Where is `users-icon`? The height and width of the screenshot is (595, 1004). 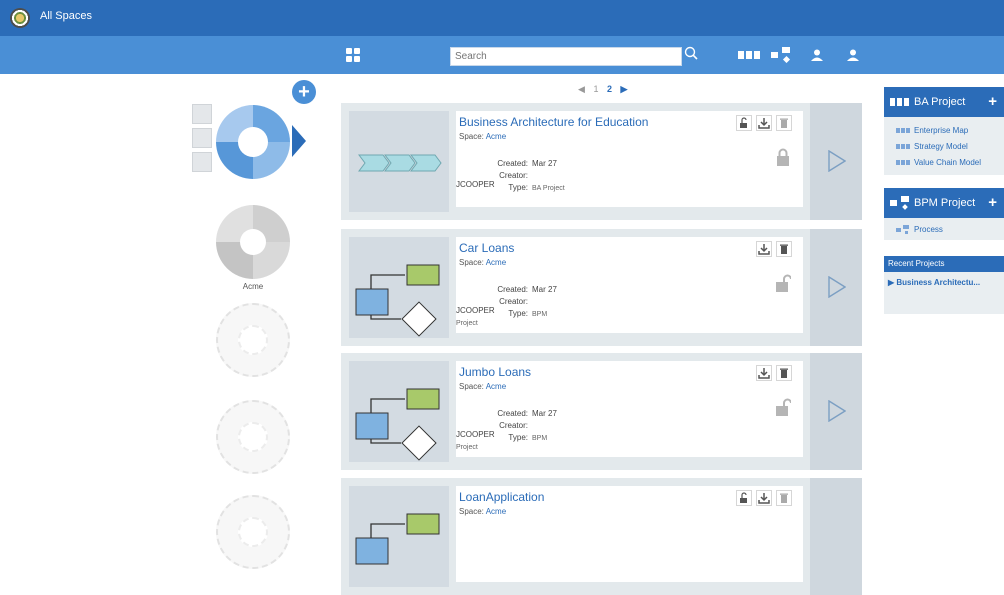
users-icon is located at coordinates (853, 55).